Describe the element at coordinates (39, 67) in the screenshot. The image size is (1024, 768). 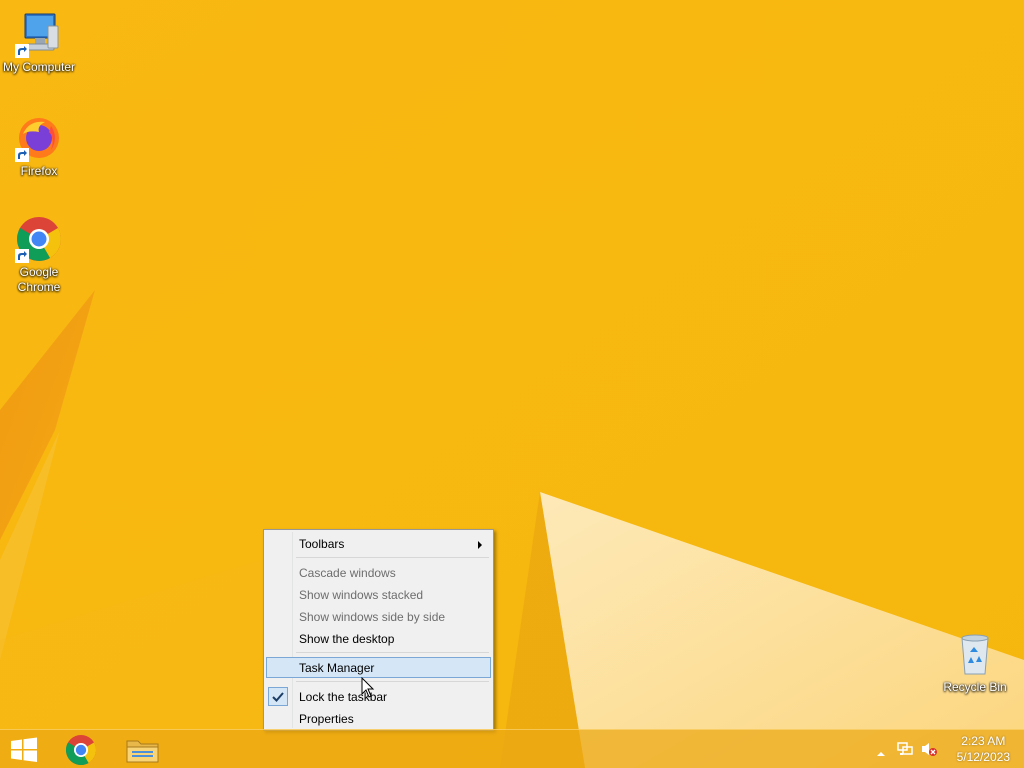
I see `desktop-icon-label: My Computer` at that location.